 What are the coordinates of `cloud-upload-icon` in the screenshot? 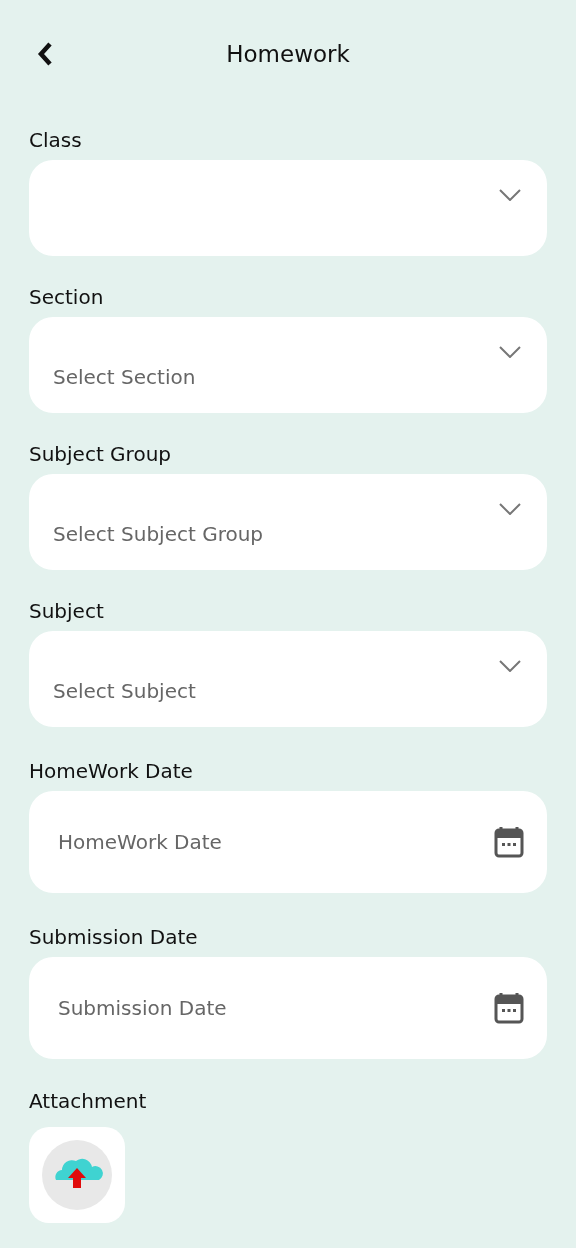 It's located at (77, 1175).